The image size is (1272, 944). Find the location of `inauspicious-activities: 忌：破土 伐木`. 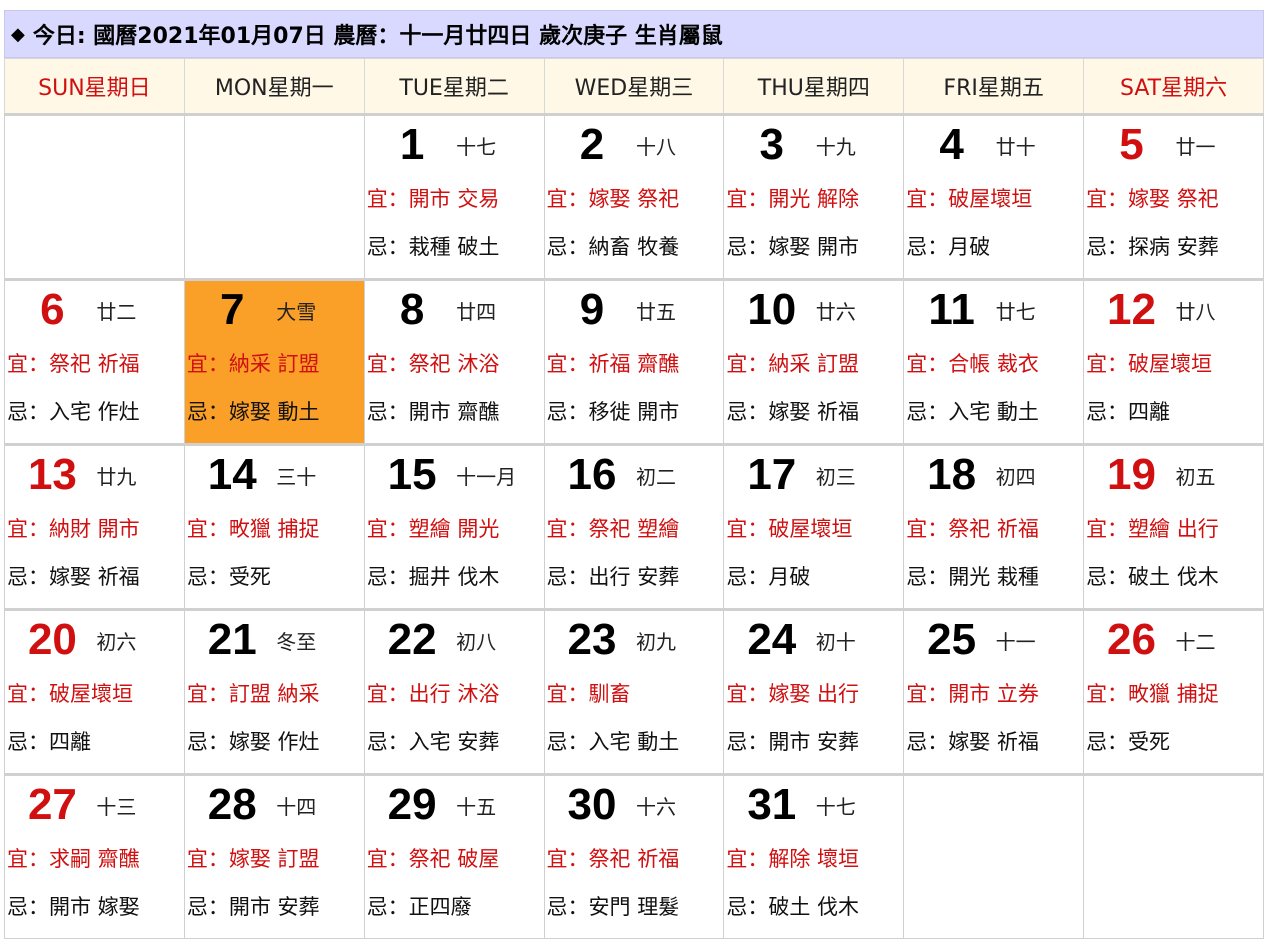

inauspicious-activities: 忌：破土 伐木 is located at coordinates (1152, 577).